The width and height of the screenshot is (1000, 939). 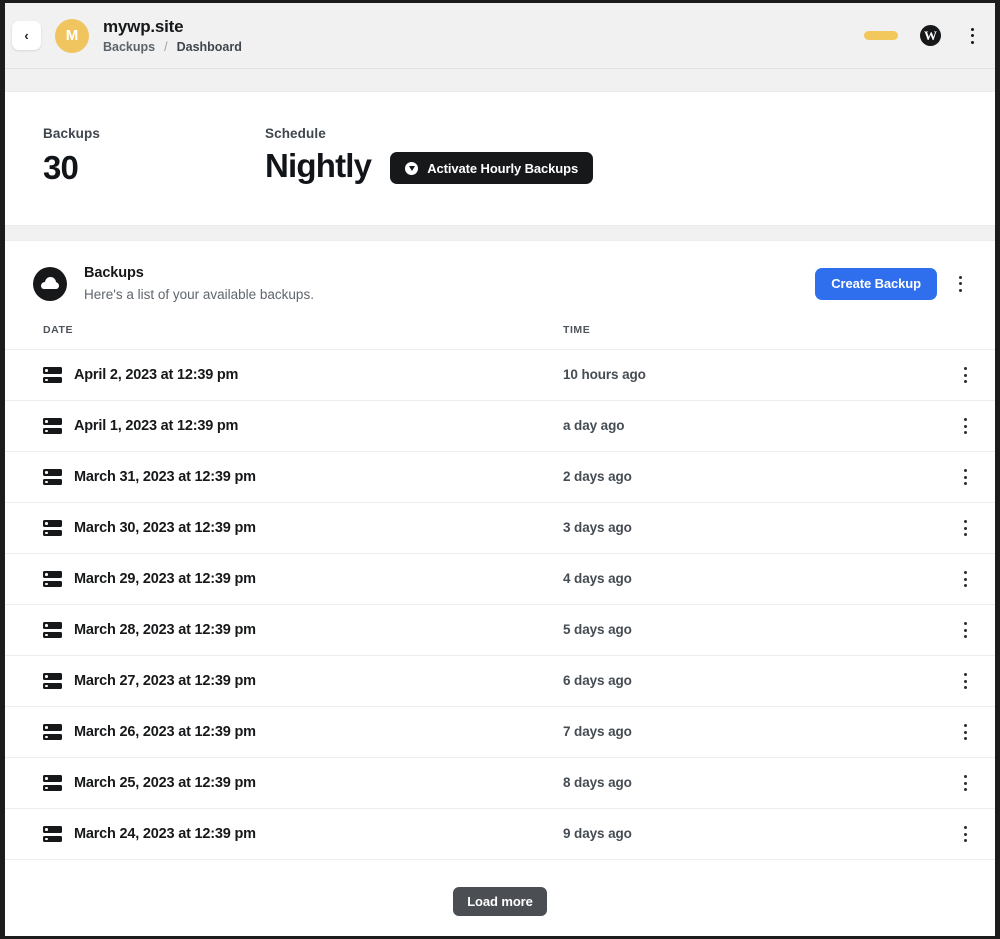 I want to click on cell-date: March 30, 2023 at 12:39 pm, so click(x=284, y=528).